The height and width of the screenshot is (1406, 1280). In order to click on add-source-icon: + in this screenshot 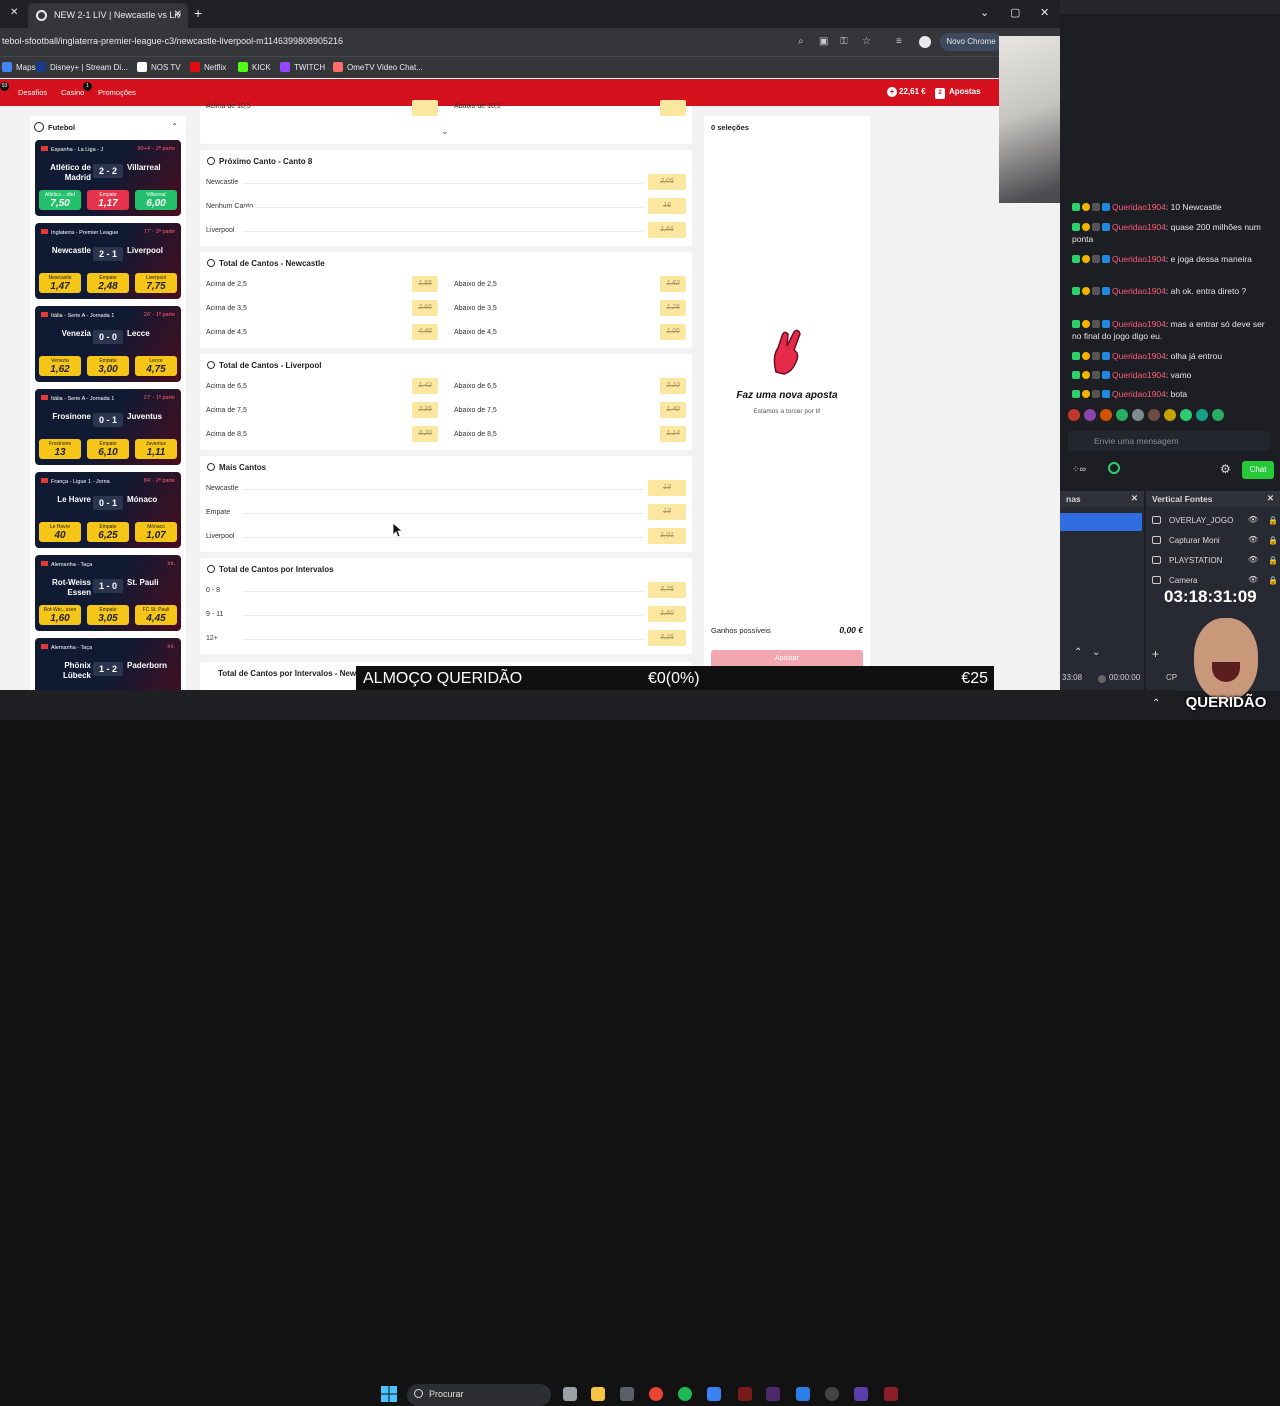, I will do `click(1155, 654)`.